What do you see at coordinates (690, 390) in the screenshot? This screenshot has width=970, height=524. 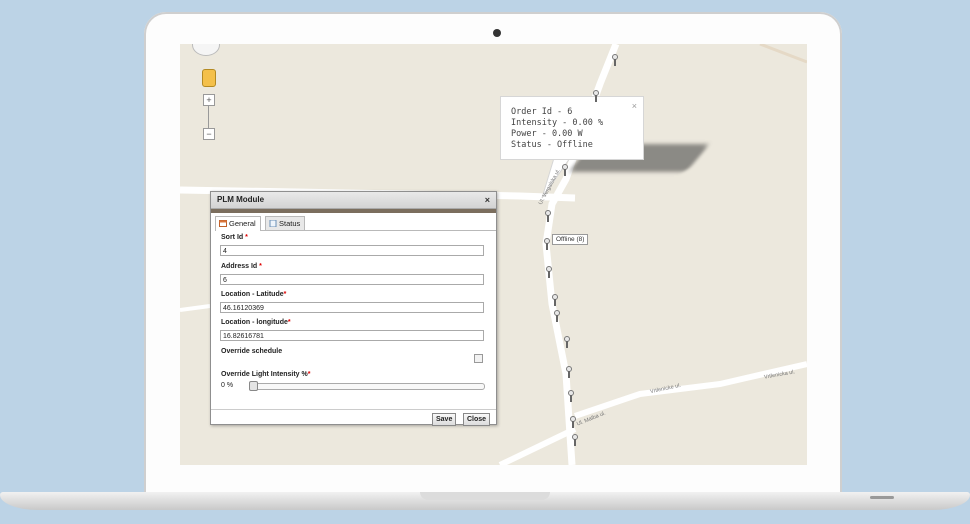 I see `road-east` at bounding box center [690, 390].